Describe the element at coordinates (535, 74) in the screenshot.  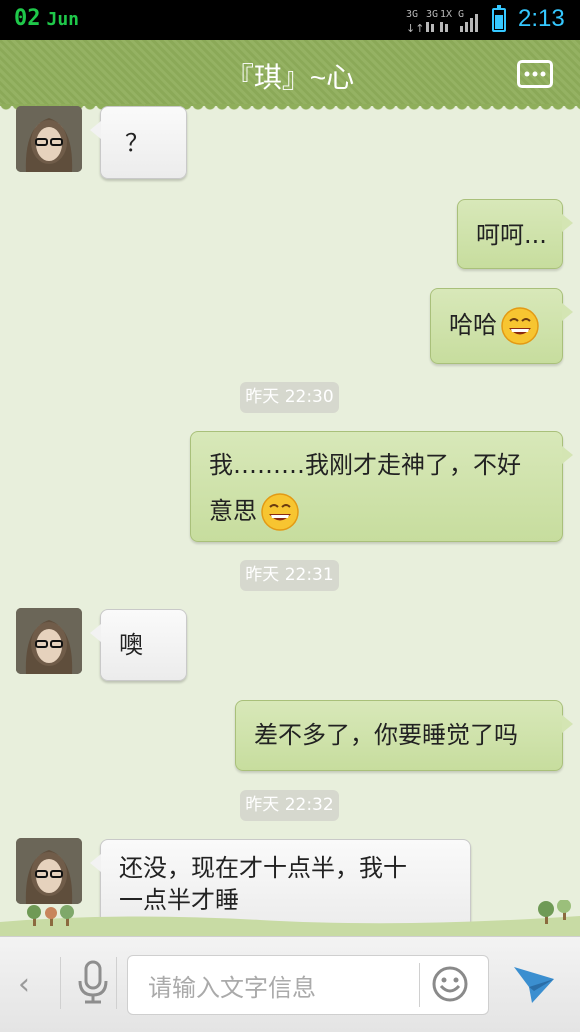
I see `more-dots-icon` at that location.